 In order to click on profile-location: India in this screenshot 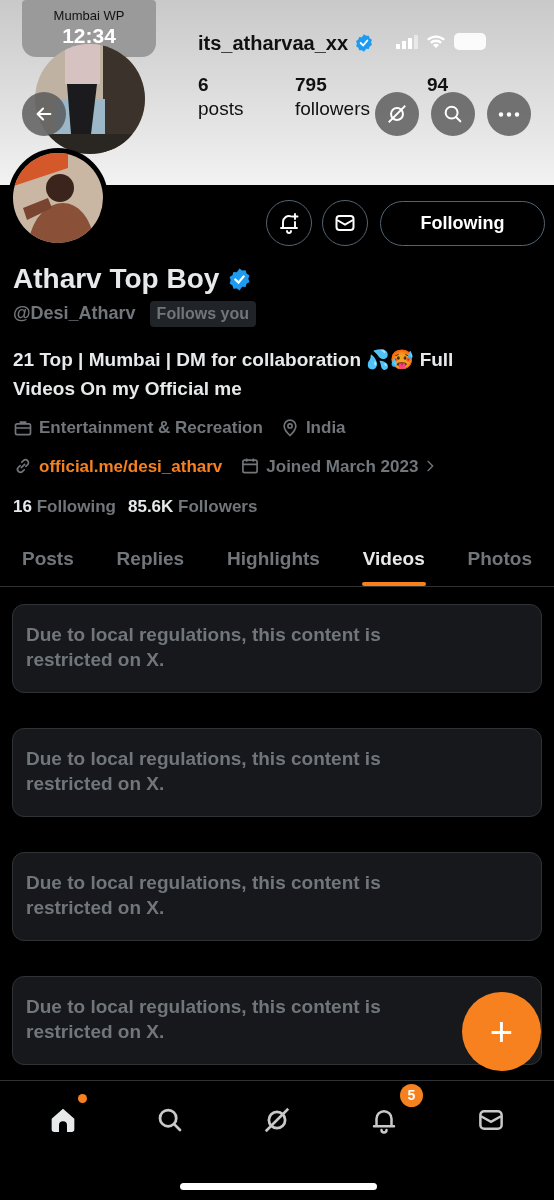, I will do `click(325, 428)`.